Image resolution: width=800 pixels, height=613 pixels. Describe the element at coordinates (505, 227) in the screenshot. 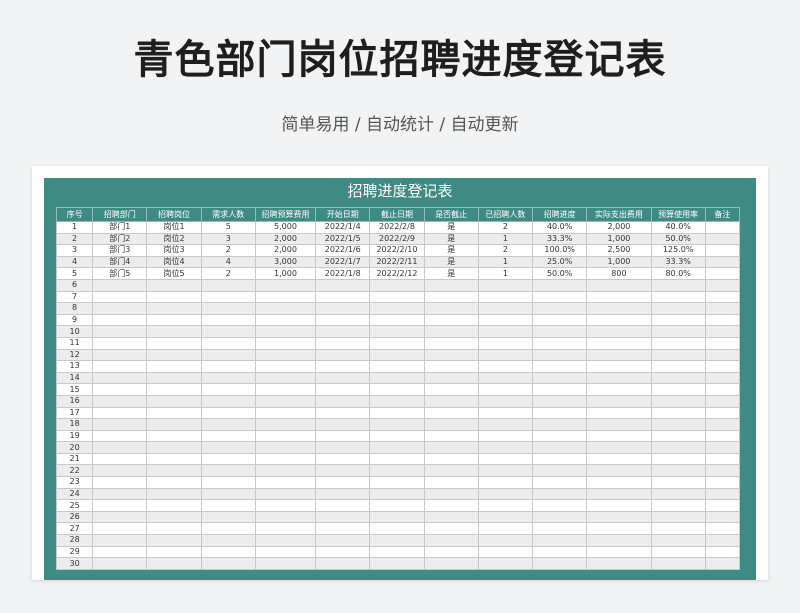

I see `table-cell: 2` at that location.